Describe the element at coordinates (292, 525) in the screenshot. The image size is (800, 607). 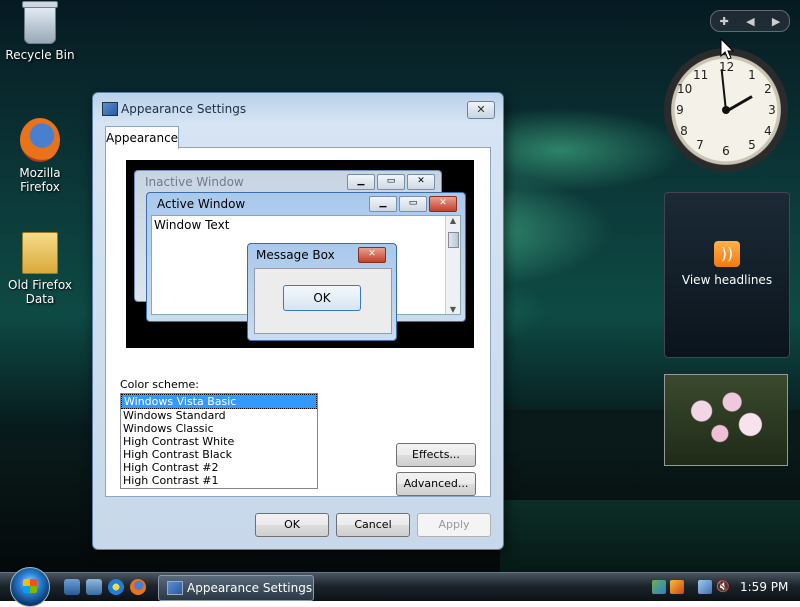
I see `ok-button: OK` at that location.